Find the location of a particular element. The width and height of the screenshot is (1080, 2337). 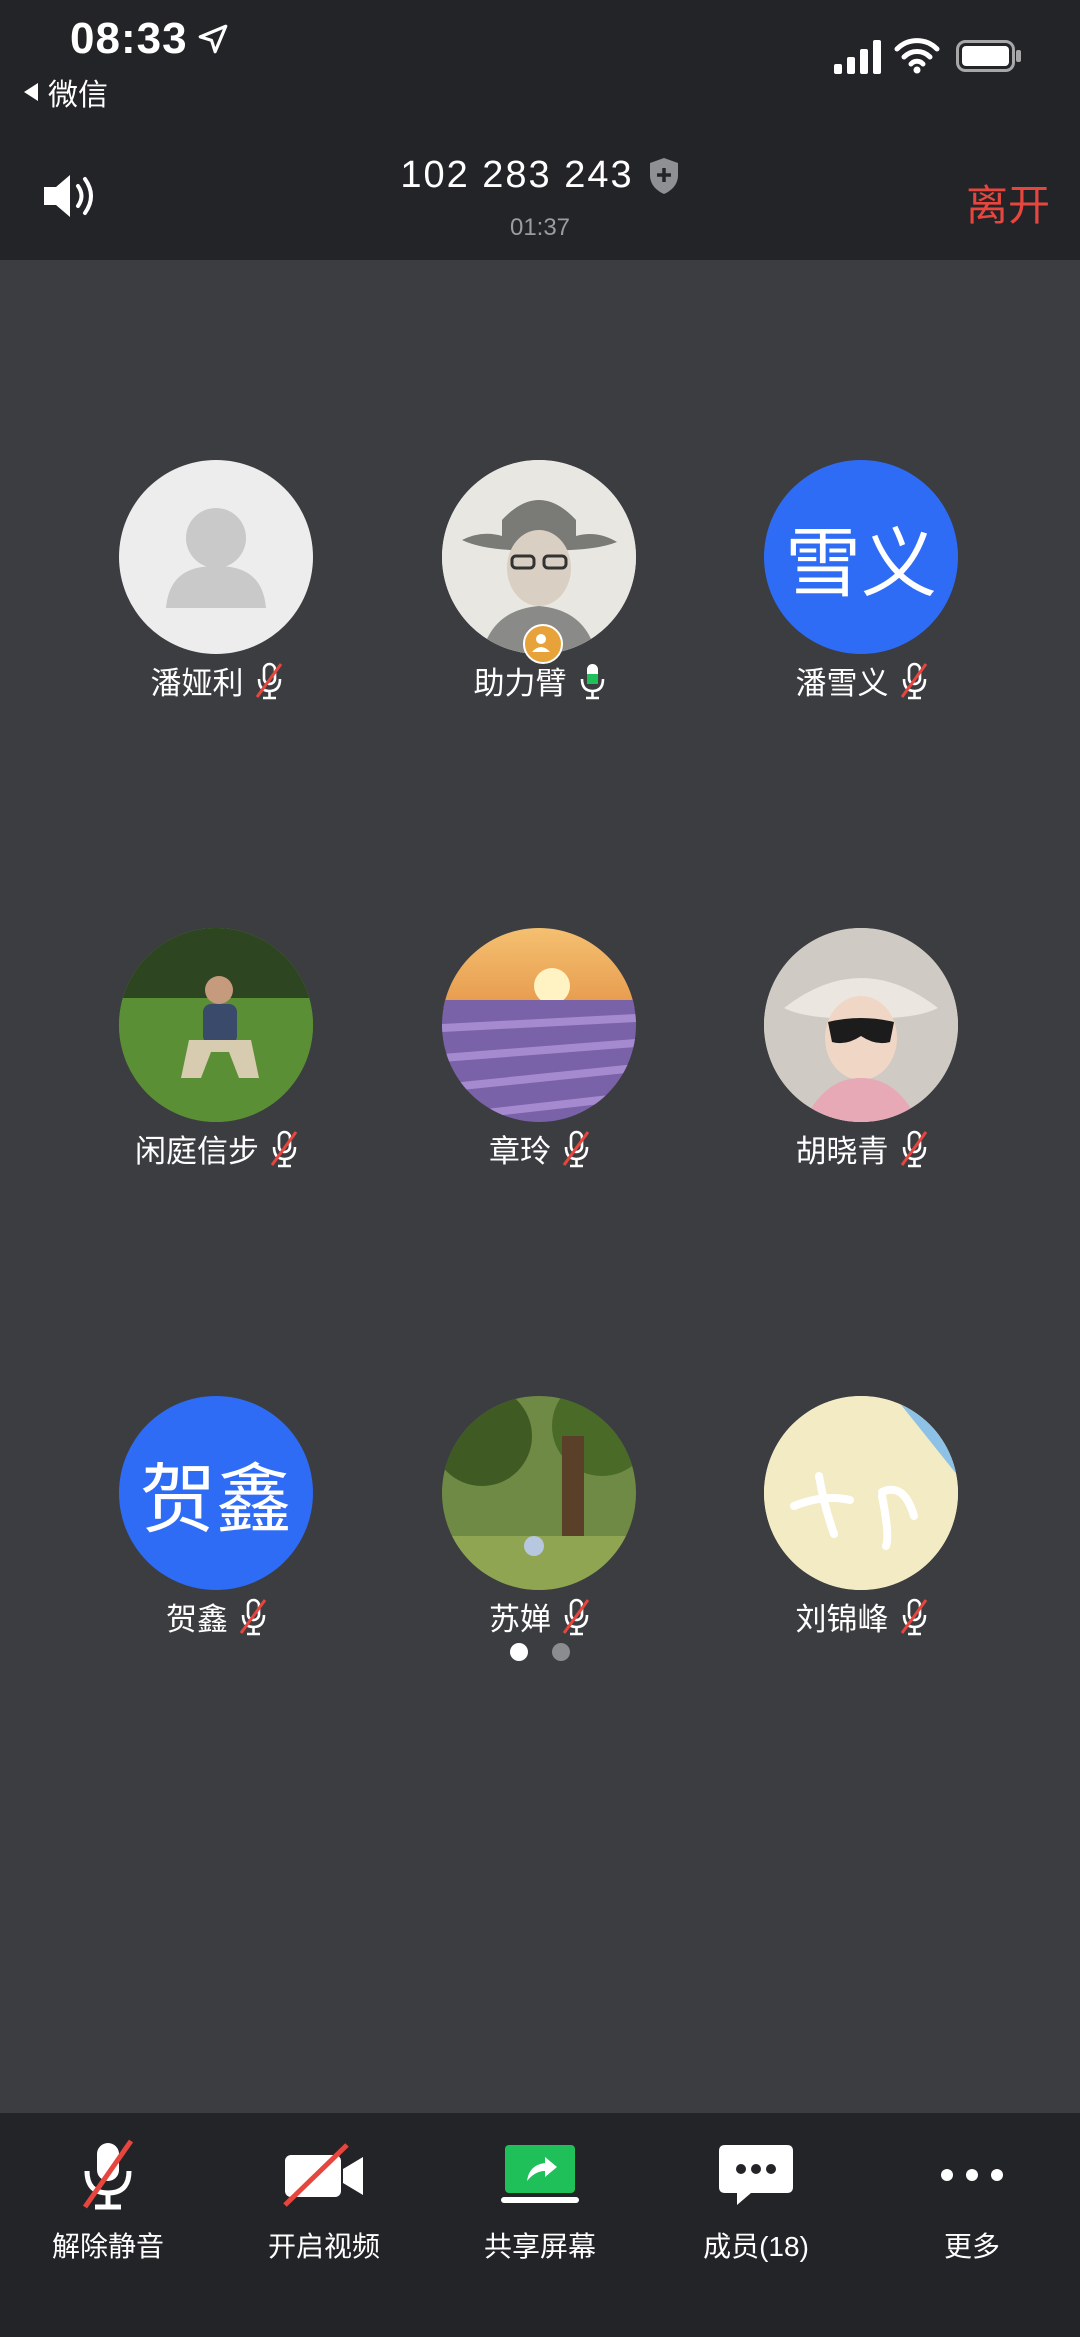

participant-name-row: 刘锦峰 is located at coordinates (862, 1616).